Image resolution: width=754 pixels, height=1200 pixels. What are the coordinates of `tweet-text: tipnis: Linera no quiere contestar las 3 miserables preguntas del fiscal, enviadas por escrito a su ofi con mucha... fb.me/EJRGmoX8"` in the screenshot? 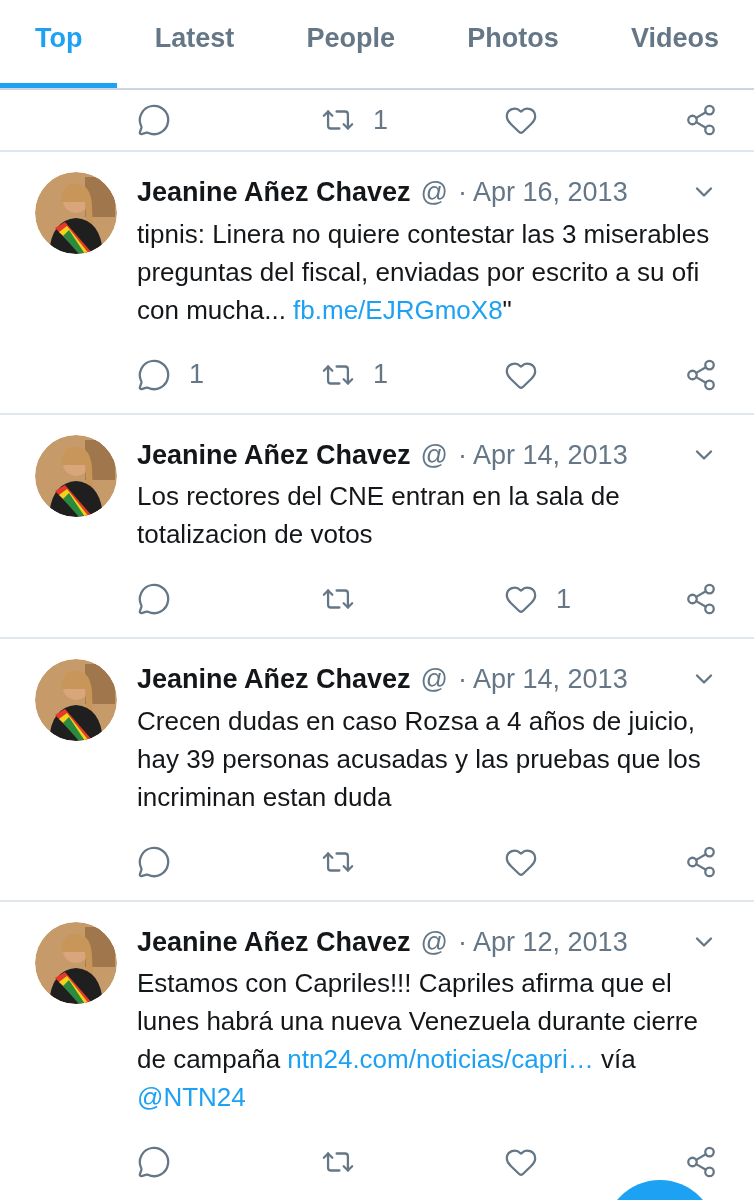 It's located at (424, 272).